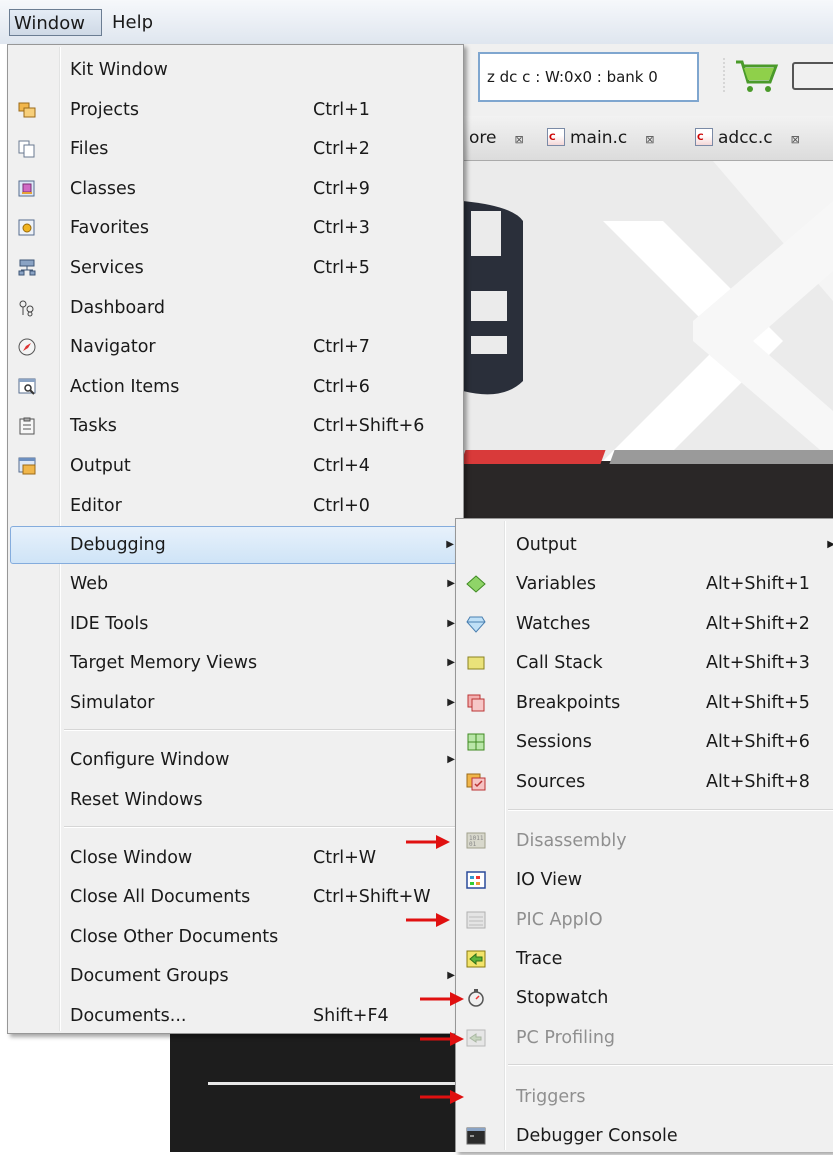 The image size is (833, 1155). What do you see at coordinates (812, 76) in the screenshot?
I see `chip-icon` at bounding box center [812, 76].